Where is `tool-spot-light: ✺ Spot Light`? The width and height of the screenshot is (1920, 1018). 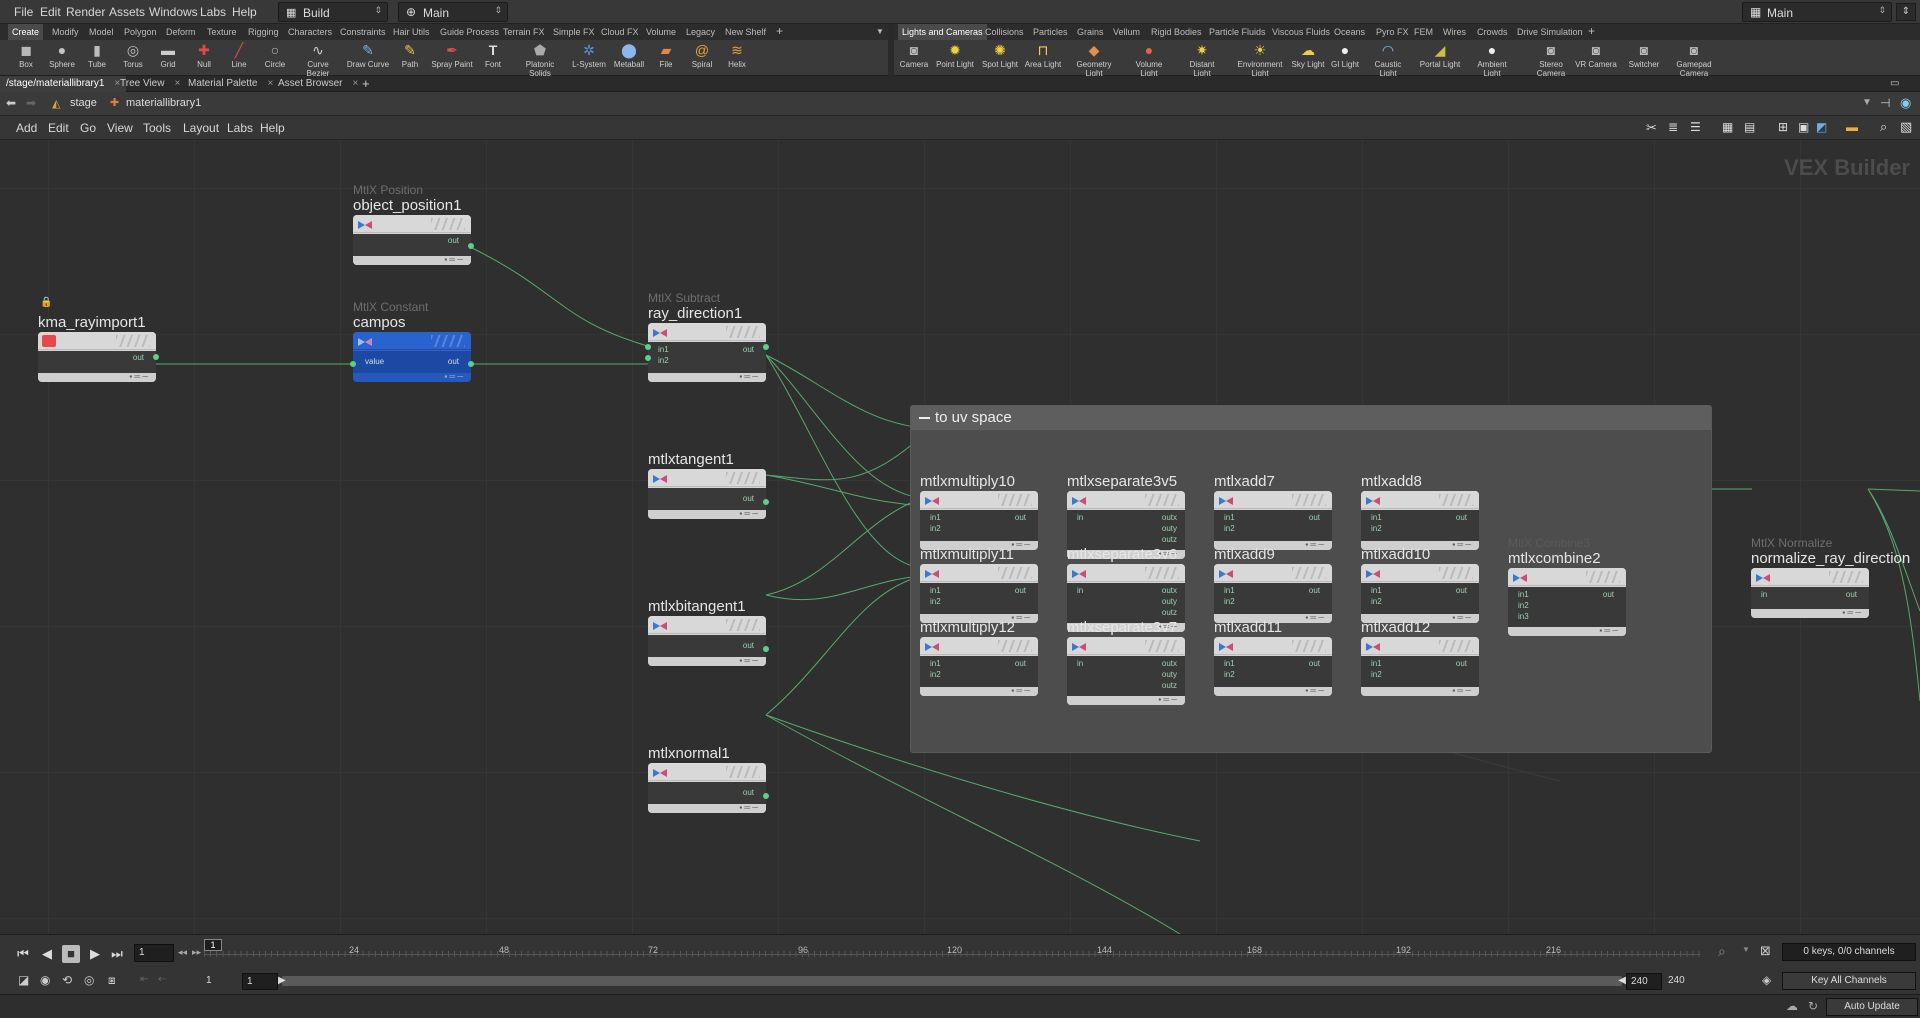 tool-spot-light: ✺ Spot Light is located at coordinates (1000, 55).